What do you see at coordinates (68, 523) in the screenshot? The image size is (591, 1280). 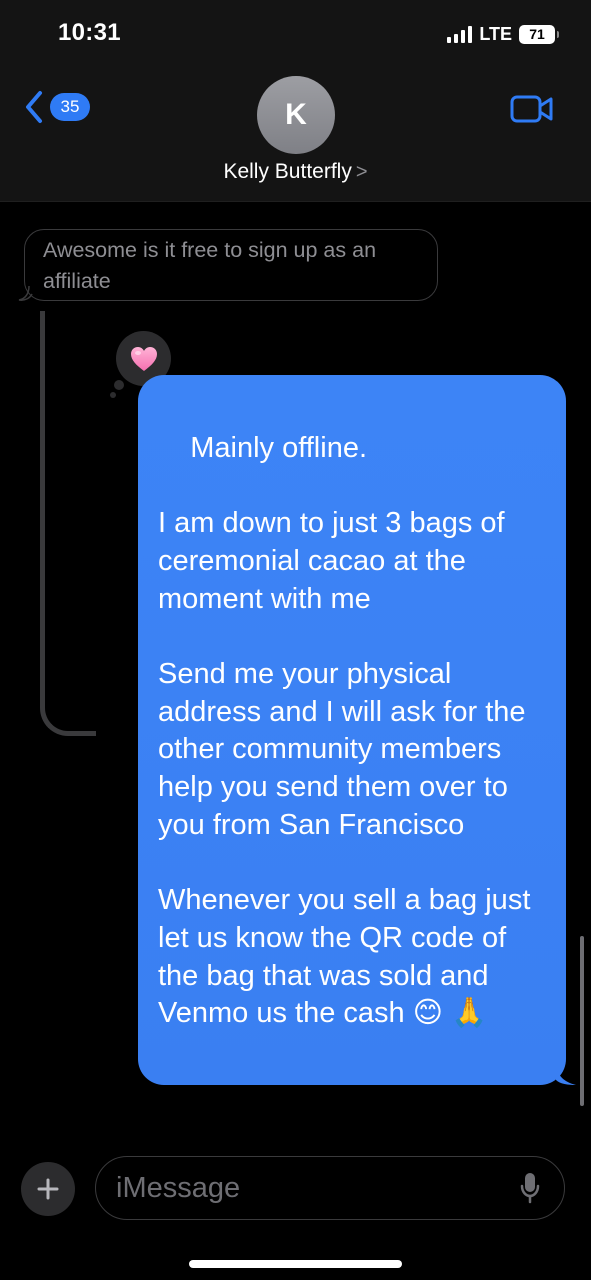 I see `reply-thread-line` at bounding box center [68, 523].